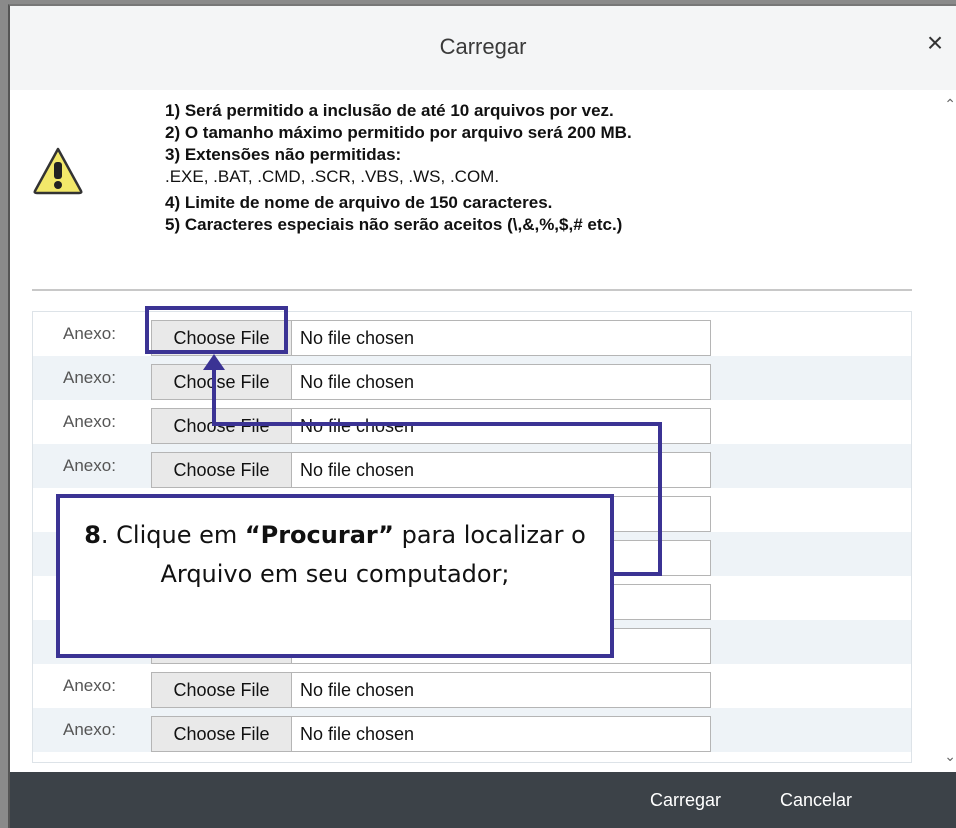  I want to click on dialog-header: Carregar ×, so click(483, 48).